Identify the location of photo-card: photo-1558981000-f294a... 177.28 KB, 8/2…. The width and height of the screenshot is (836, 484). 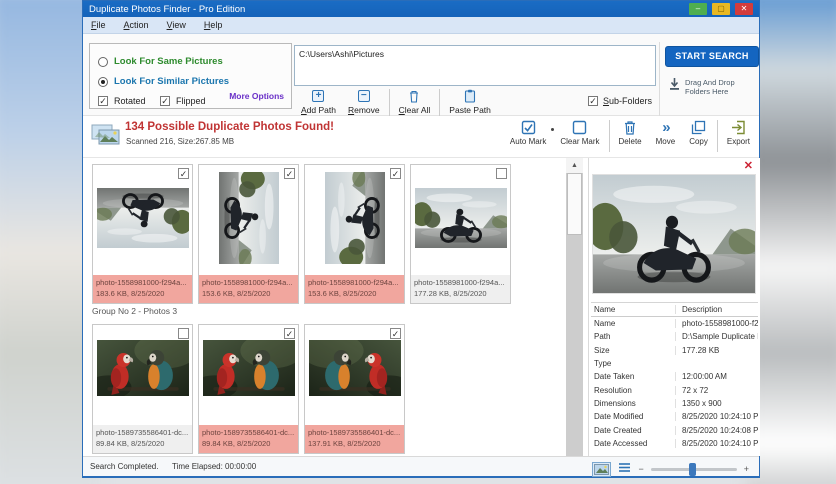
(460, 234).